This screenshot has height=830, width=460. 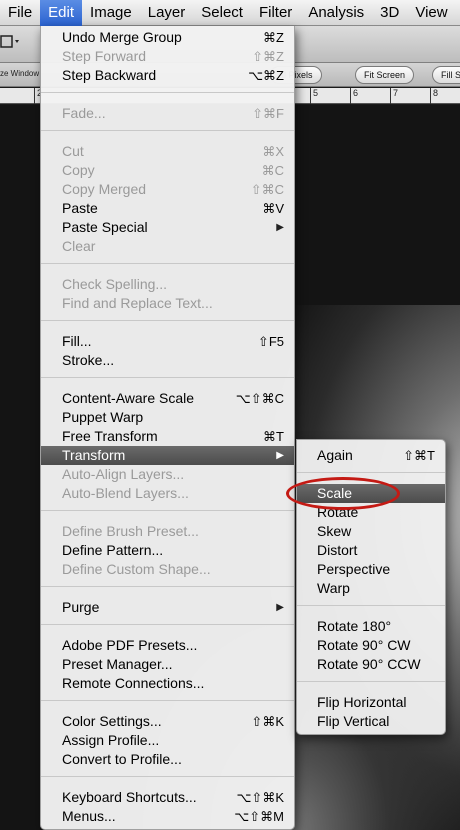 What do you see at coordinates (431, 13) in the screenshot?
I see `menu-view: View` at bounding box center [431, 13].